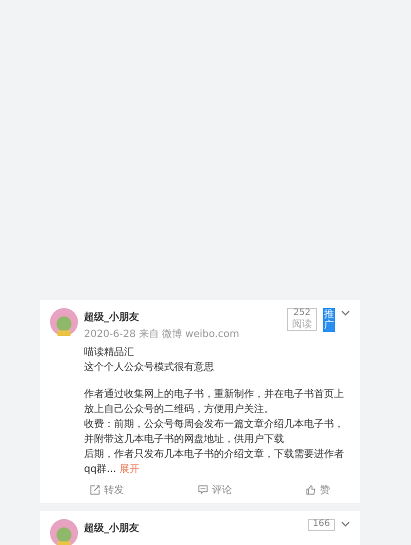 The image size is (411, 545). What do you see at coordinates (95, 490) in the screenshot?
I see `share-icon` at bounding box center [95, 490].